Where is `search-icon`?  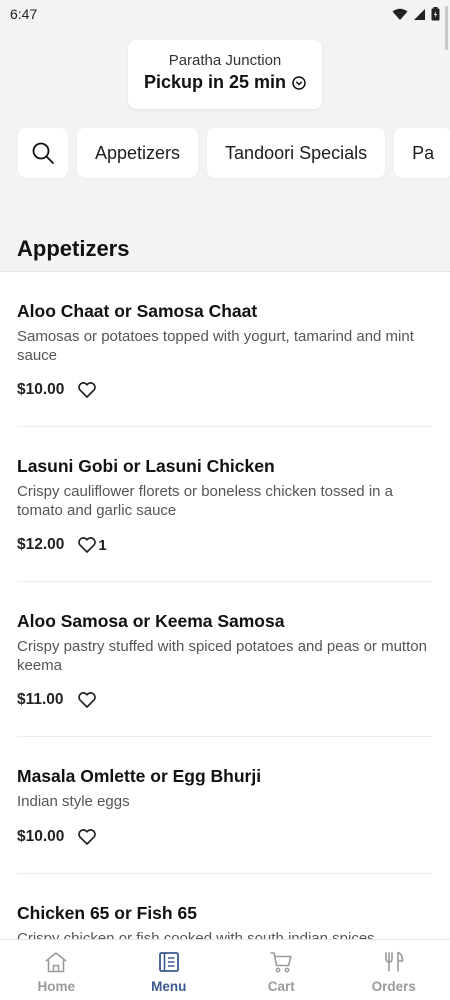 search-icon is located at coordinates (43, 153).